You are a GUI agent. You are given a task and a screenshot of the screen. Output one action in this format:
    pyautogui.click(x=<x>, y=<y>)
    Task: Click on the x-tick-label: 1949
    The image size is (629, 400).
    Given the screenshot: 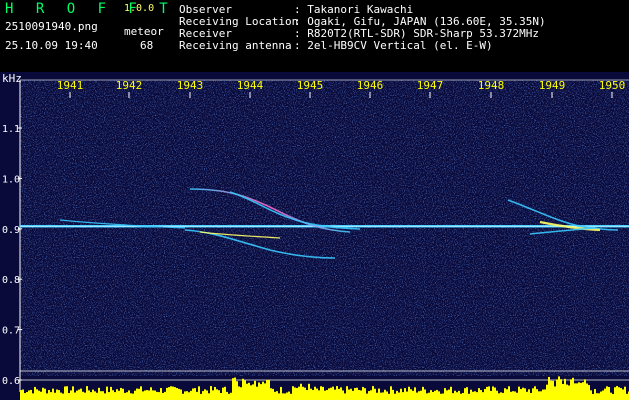 What is the action you would take?
    pyautogui.click(x=552, y=85)
    